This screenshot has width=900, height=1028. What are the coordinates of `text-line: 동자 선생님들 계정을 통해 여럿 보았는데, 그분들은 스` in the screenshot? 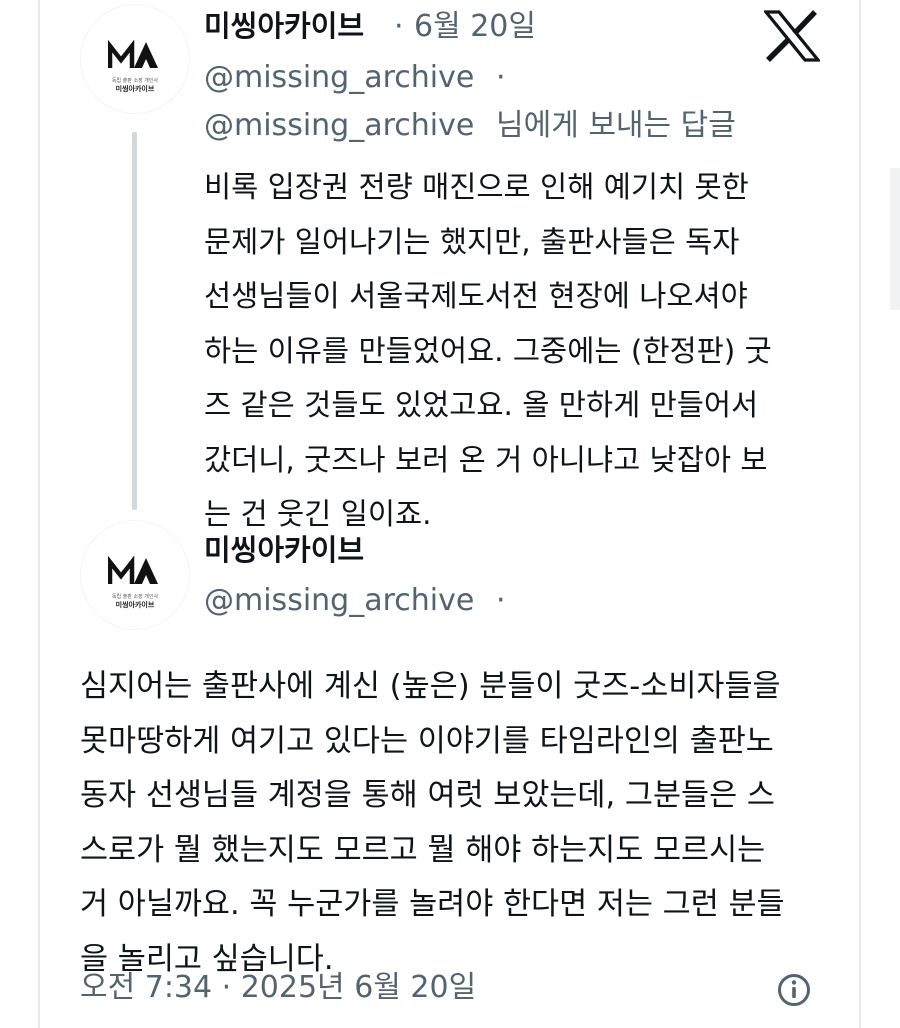 It's located at (427, 795).